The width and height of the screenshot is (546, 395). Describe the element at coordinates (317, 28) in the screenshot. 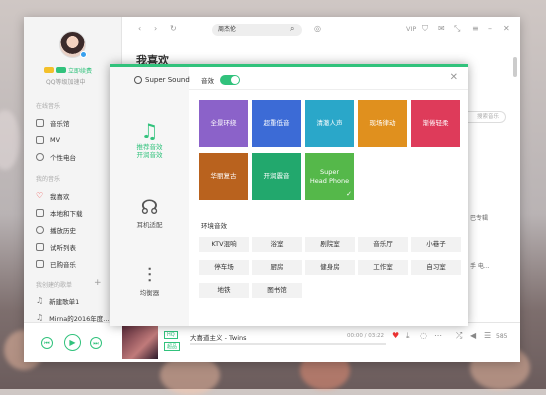

I see `recognize-icon: ◎` at that location.